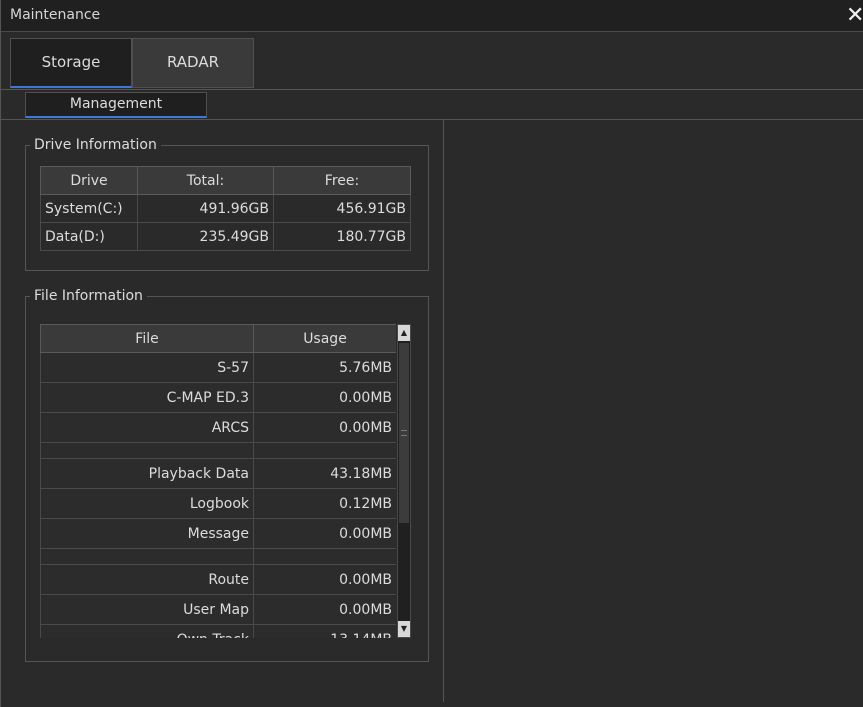 The image size is (863, 707). Describe the element at coordinates (205, 208) in the screenshot. I see `drive-total: 491.96GB` at that location.